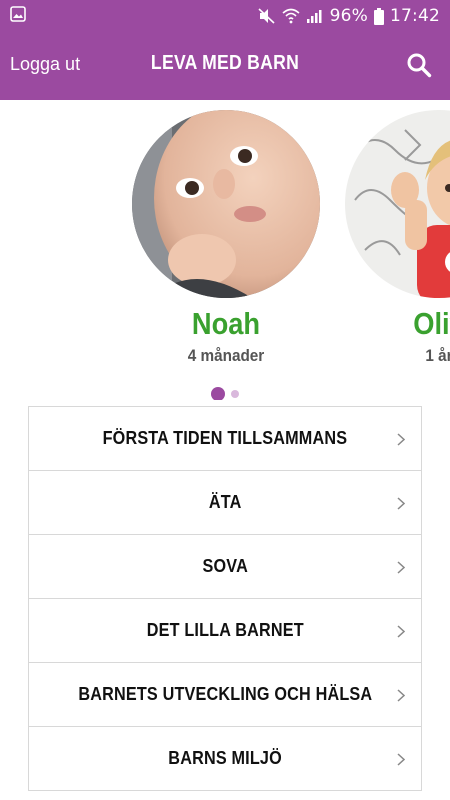 This screenshot has width=450, height=800. I want to click on menu-item-forsta-tiden: FÖRSTA TIDEN TILLSAMMANS, so click(225, 439).